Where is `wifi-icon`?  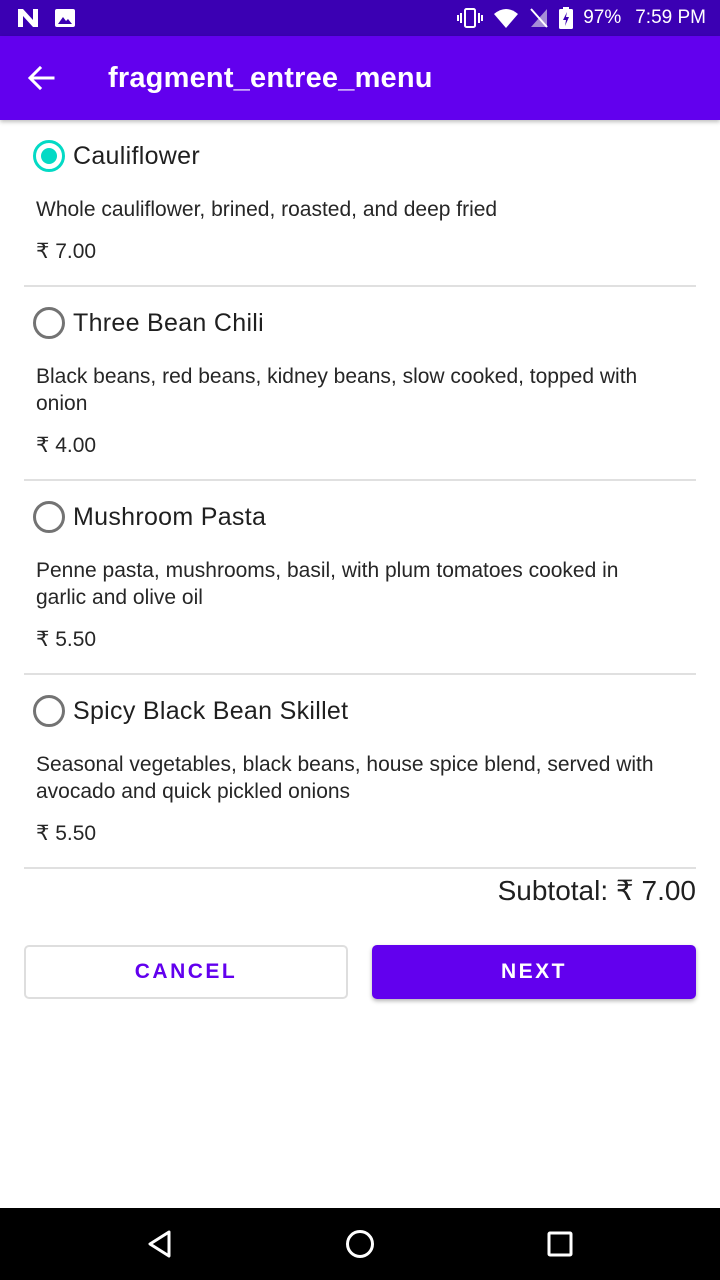 wifi-icon is located at coordinates (506, 18).